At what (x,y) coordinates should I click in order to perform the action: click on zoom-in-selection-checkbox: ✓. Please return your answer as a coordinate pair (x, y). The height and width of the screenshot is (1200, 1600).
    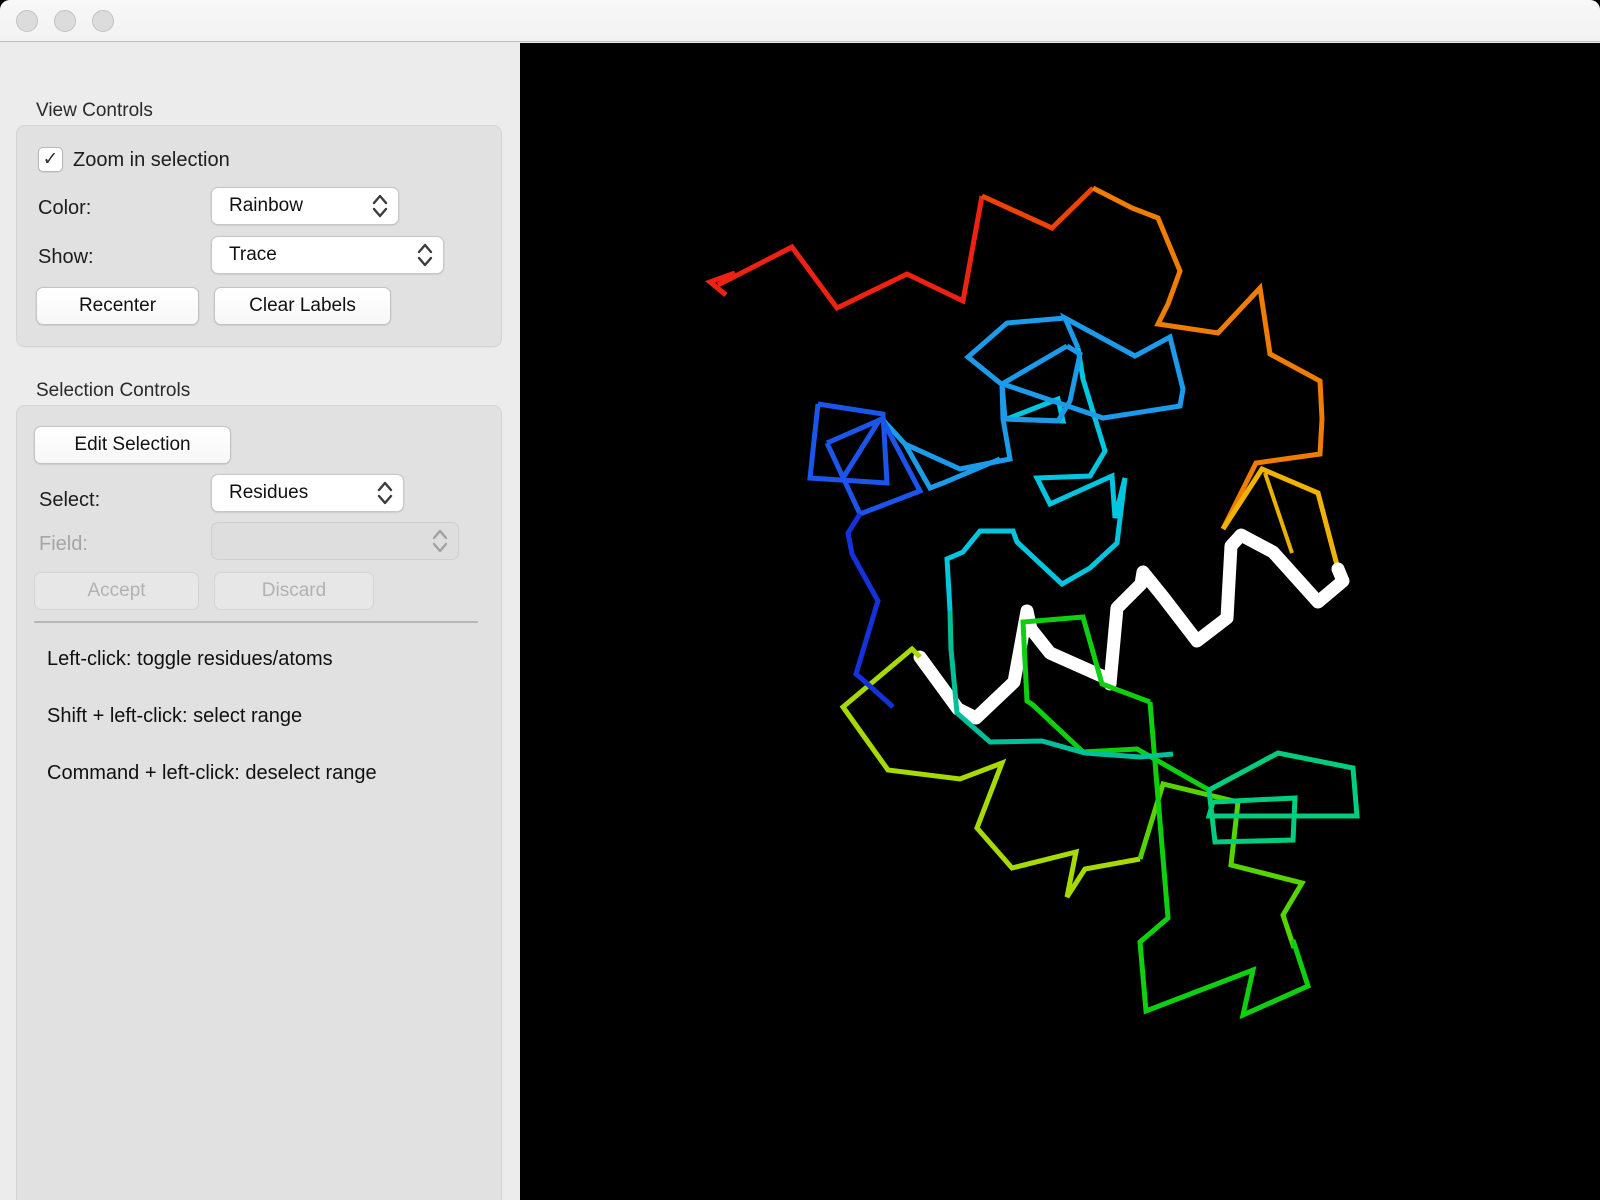
    Looking at the image, I should click on (50, 159).